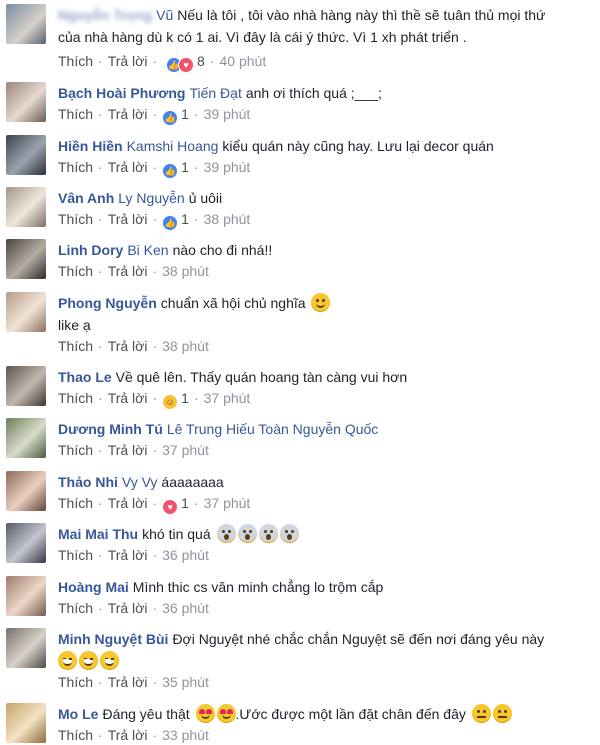 The width and height of the screenshot is (600, 745). Describe the element at coordinates (154, 115) in the screenshot. I see `comment-actions: Thích · Trả lời · 👍 1 · 39 phút` at that location.